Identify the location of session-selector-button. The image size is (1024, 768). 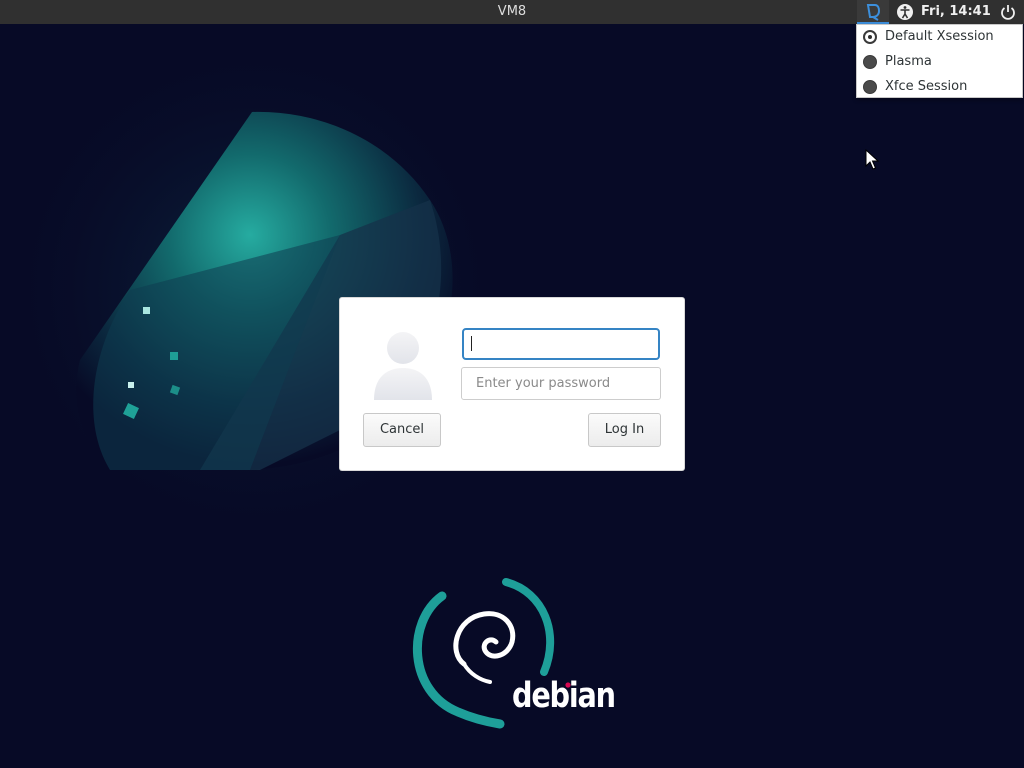
(873, 12).